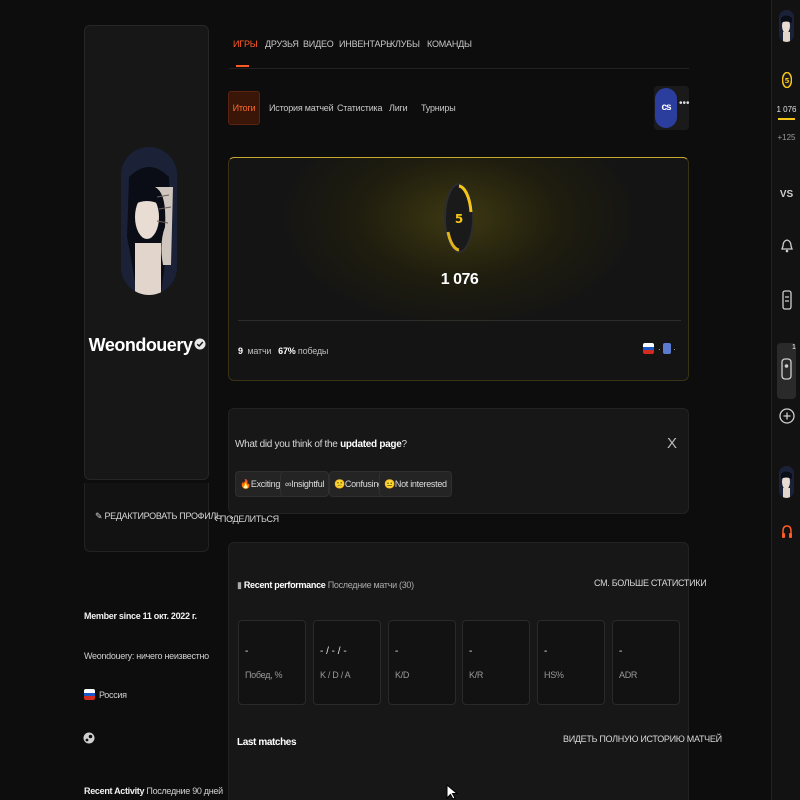 The height and width of the screenshot is (800, 800). Describe the element at coordinates (786, 417) in the screenshot. I see `add-icon` at that location.